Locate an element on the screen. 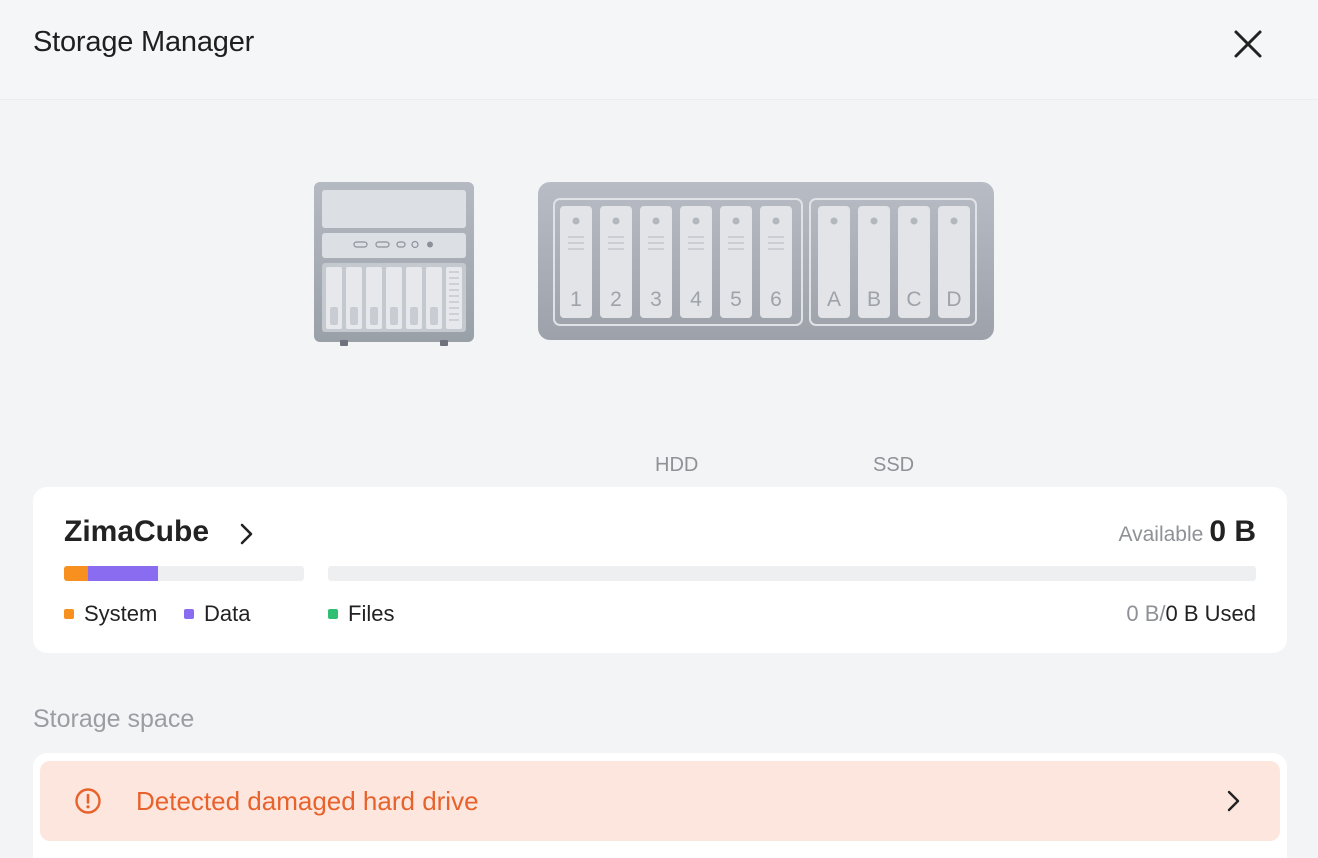  hdd-slot-5: 5 is located at coordinates (736, 262).